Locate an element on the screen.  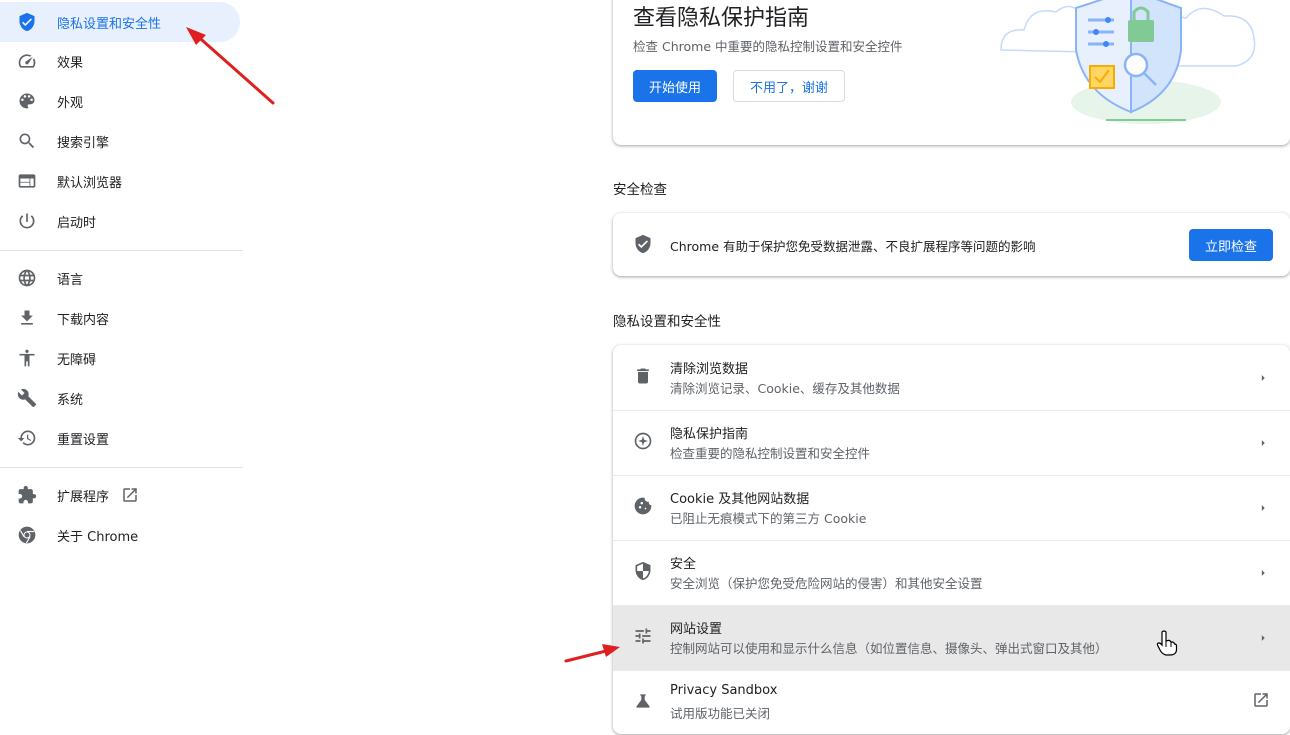
start-privacy-guide-button: 开始使用 is located at coordinates (675, 86).